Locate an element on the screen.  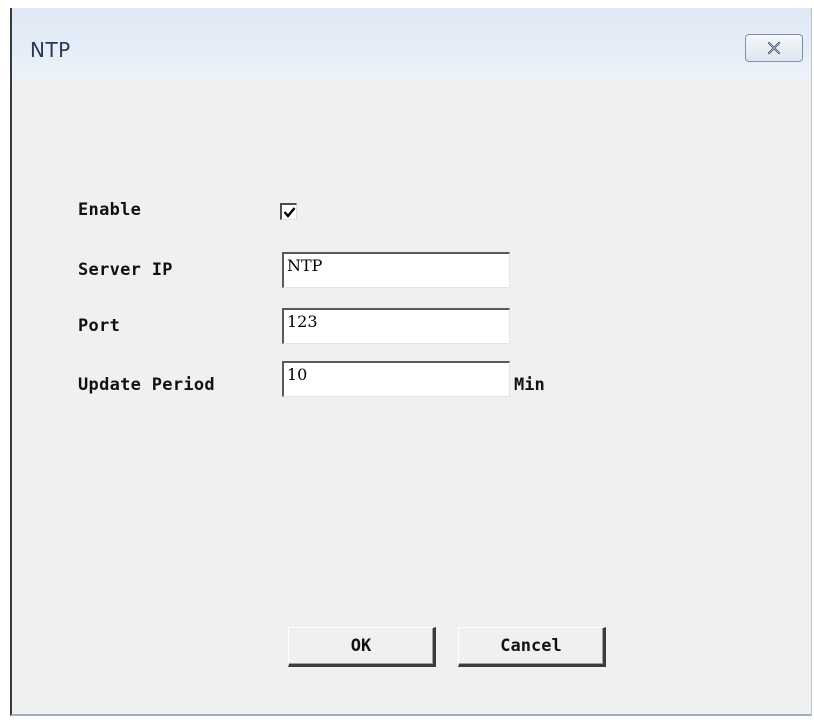
server-ip-input: NTP is located at coordinates (396, 270).